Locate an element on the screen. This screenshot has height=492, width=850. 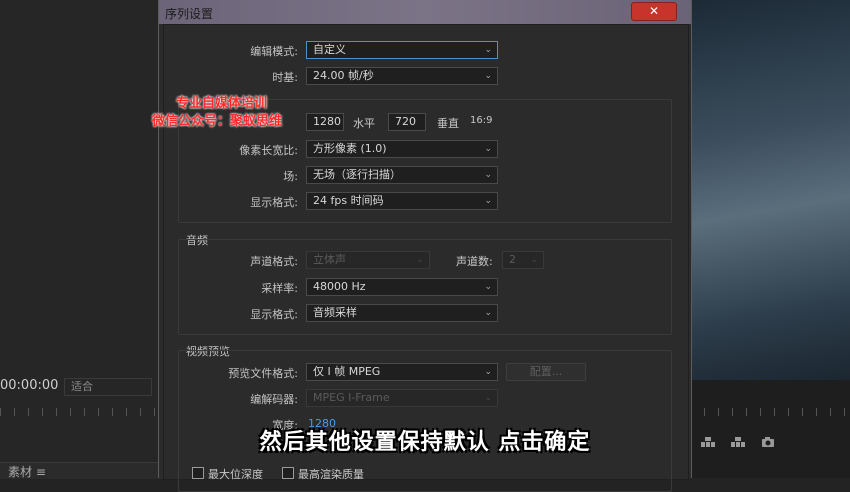
dialog-title: 序列设置 is located at coordinates (189, 14).